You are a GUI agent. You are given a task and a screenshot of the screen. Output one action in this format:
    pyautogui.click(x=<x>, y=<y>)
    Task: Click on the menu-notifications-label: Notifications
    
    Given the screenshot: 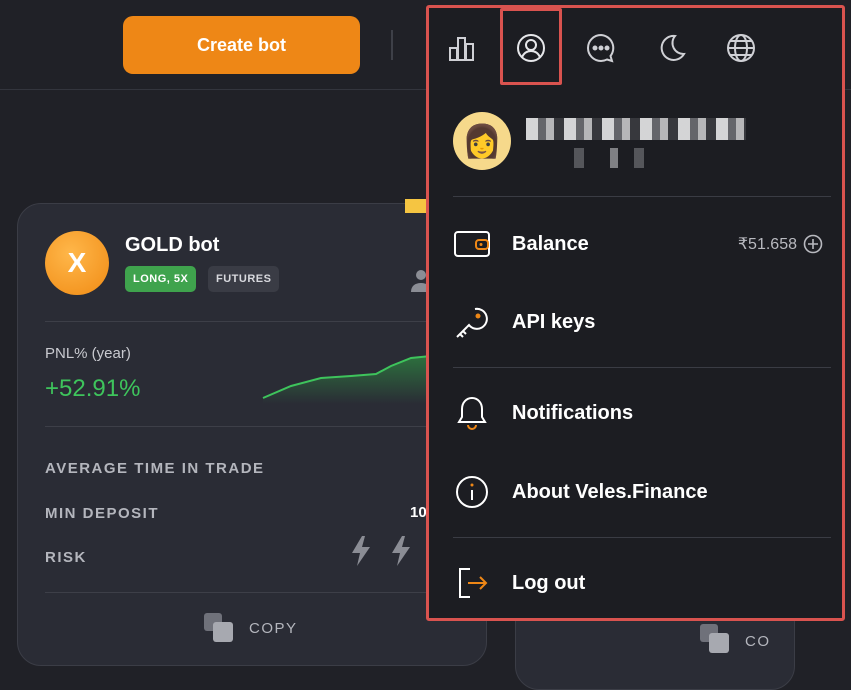 What is the action you would take?
    pyautogui.click(x=573, y=412)
    